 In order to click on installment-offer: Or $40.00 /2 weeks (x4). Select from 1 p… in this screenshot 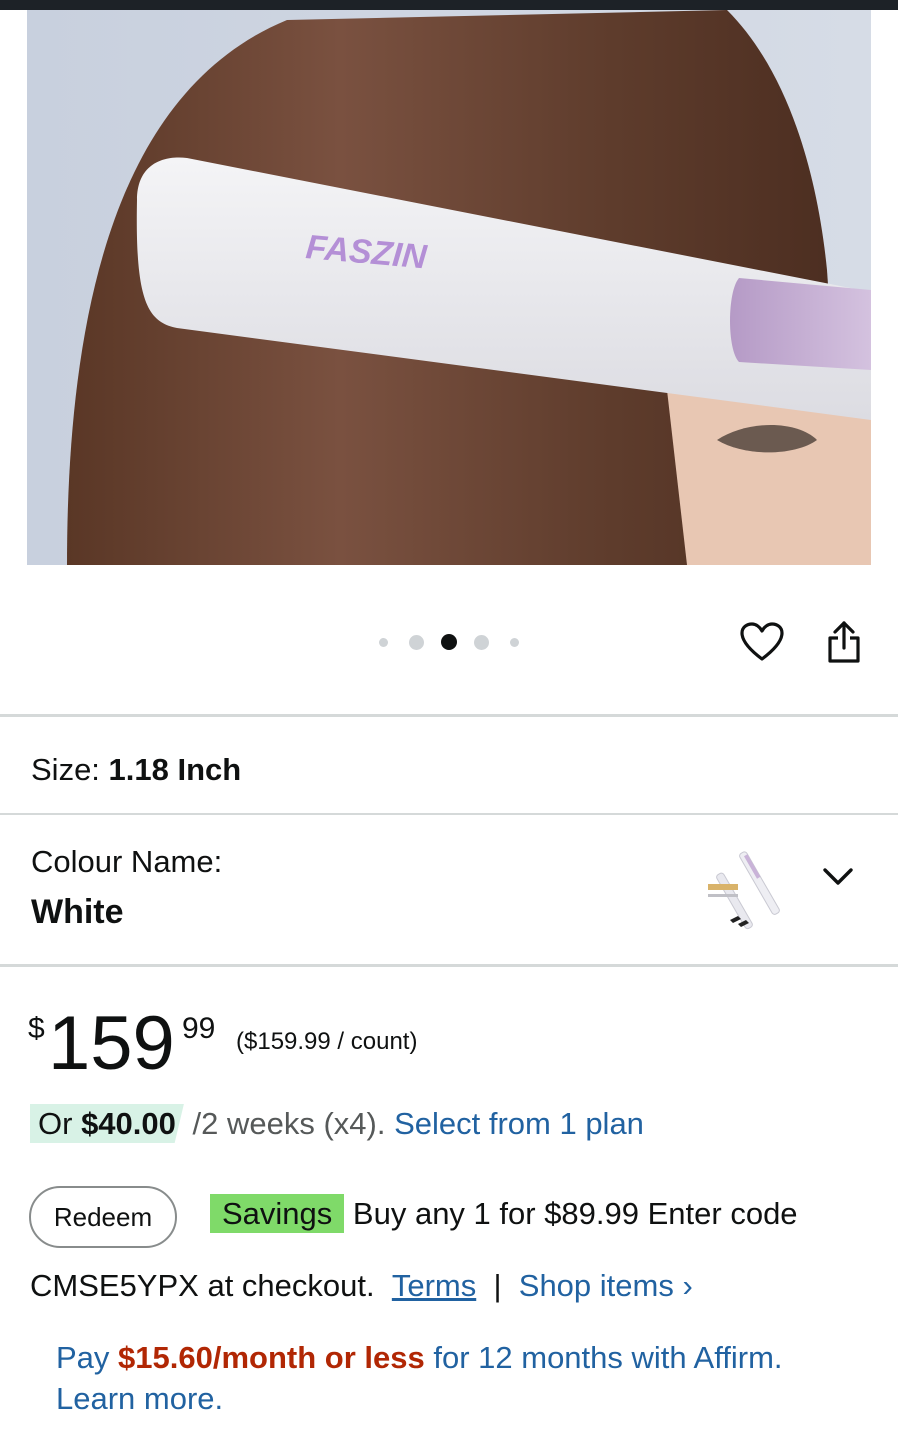, I will do `click(337, 1123)`.